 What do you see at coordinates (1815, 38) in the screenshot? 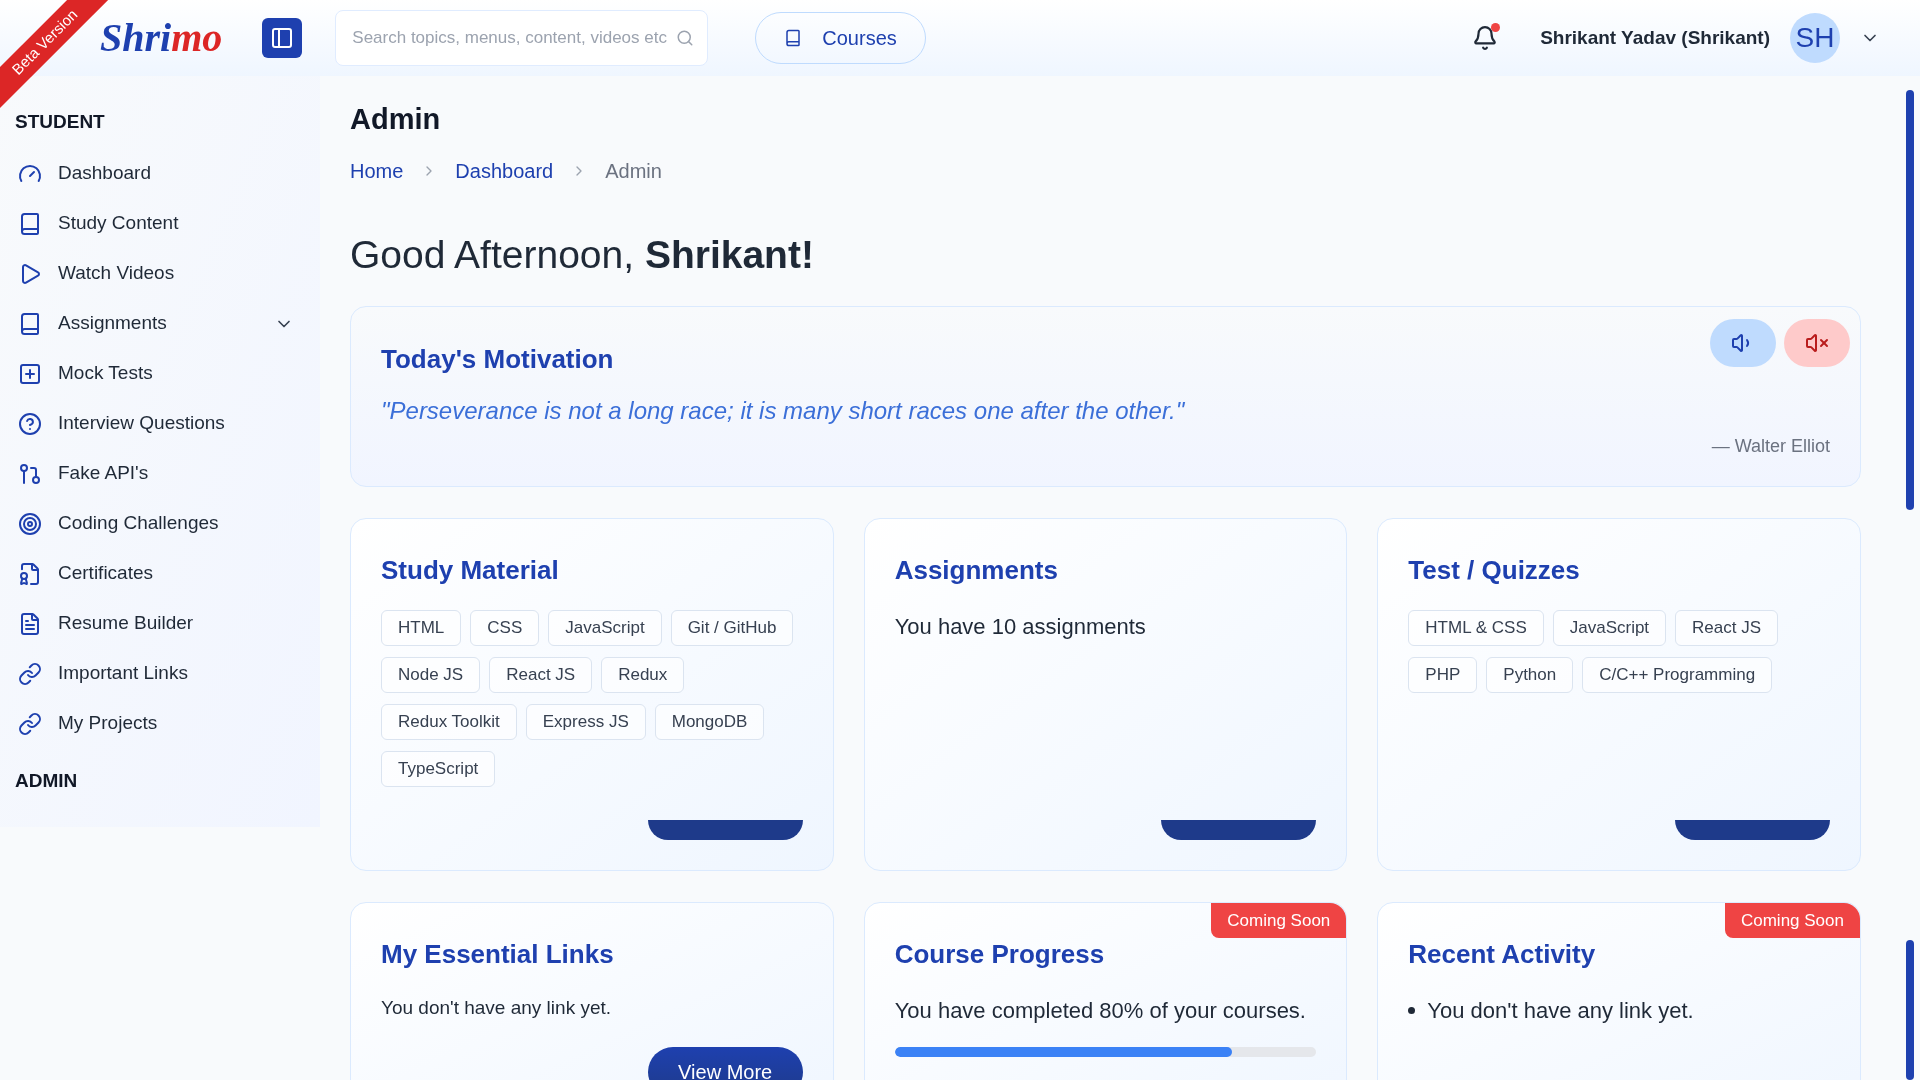
I see `user-avatar: SH` at bounding box center [1815, 38].